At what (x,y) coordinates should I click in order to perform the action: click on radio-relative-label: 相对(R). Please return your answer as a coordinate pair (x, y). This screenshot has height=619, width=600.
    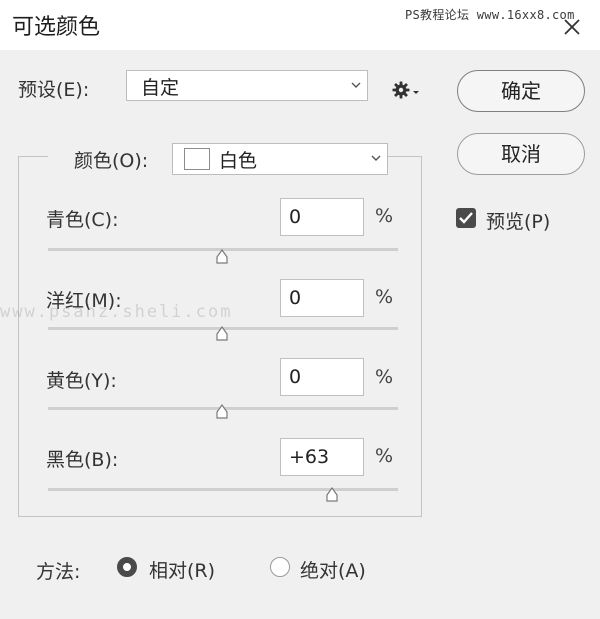
    Looking at the image, I should click on (182, 569).